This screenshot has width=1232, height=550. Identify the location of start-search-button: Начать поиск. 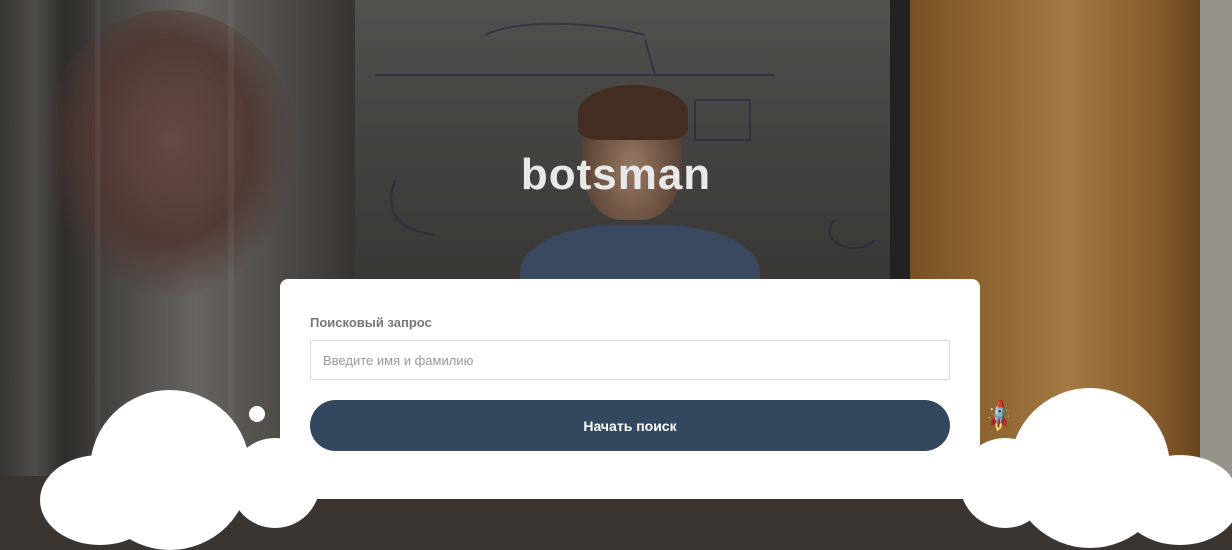
(630, 425).